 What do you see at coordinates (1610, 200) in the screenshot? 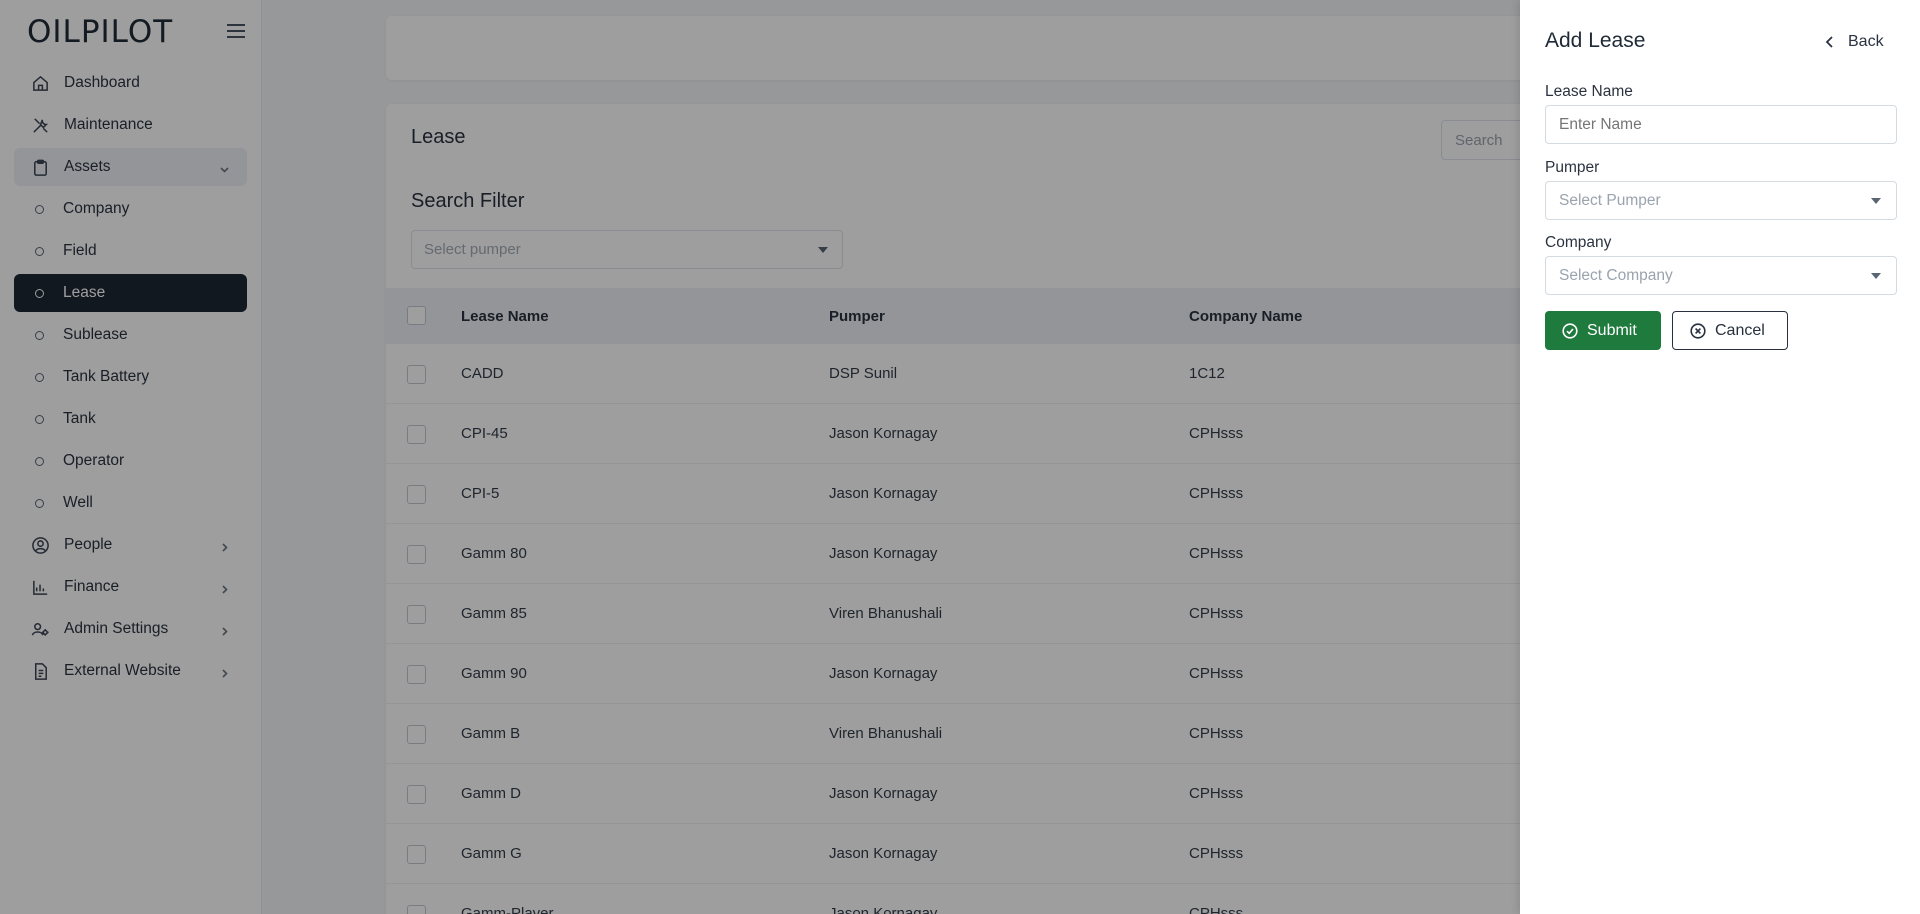
I see `pumper-select-placeholder: Select Pumper` at bounding box center [1610, 200].